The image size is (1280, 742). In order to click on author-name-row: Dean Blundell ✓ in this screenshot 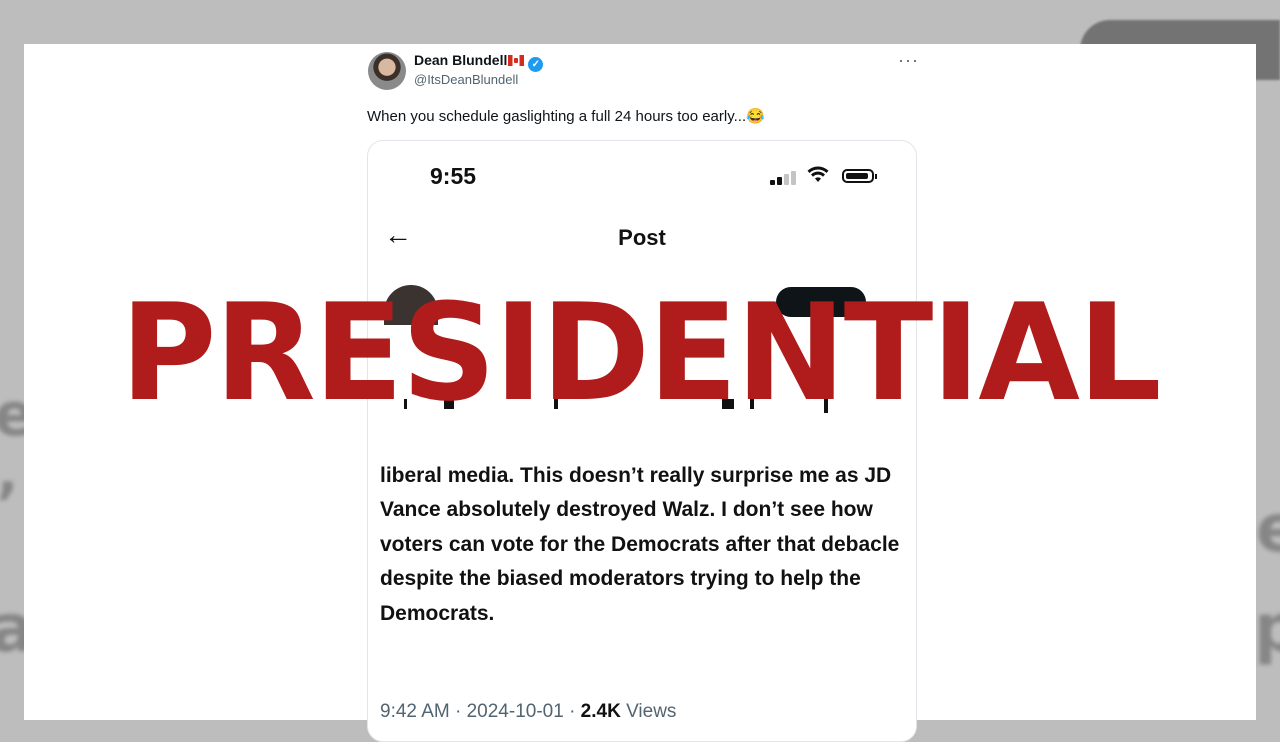, I will do `click(479, 62)`.